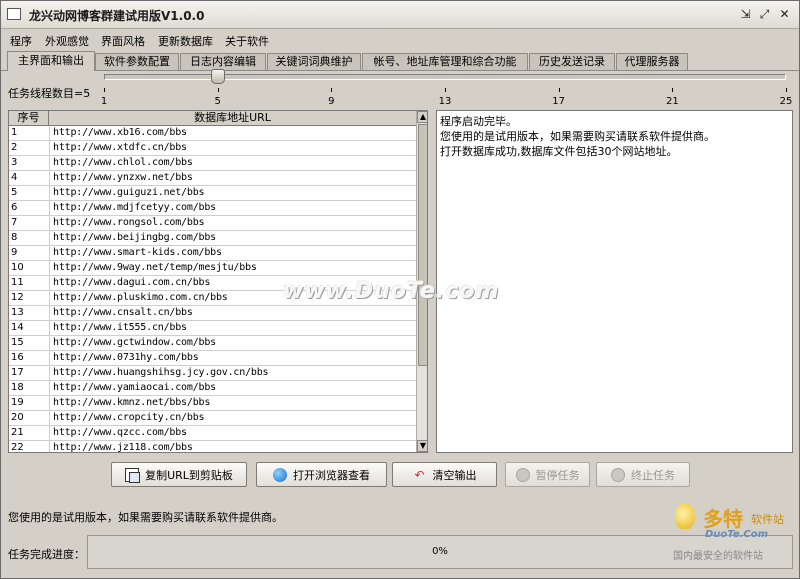 This screenshot has width=800, height=579. I want to click on tab-keyword-dictionary: 关键词词典维护, so click(314, 61).